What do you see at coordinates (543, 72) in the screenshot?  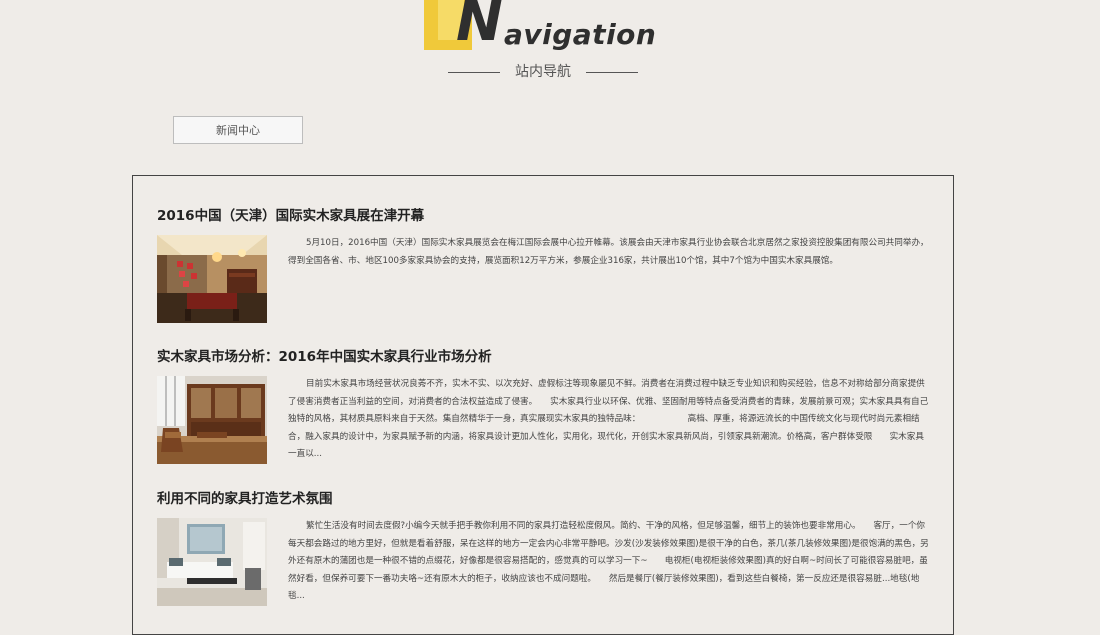 I see `section-subtitle: 站内导航` at bounding box center [543, 72].